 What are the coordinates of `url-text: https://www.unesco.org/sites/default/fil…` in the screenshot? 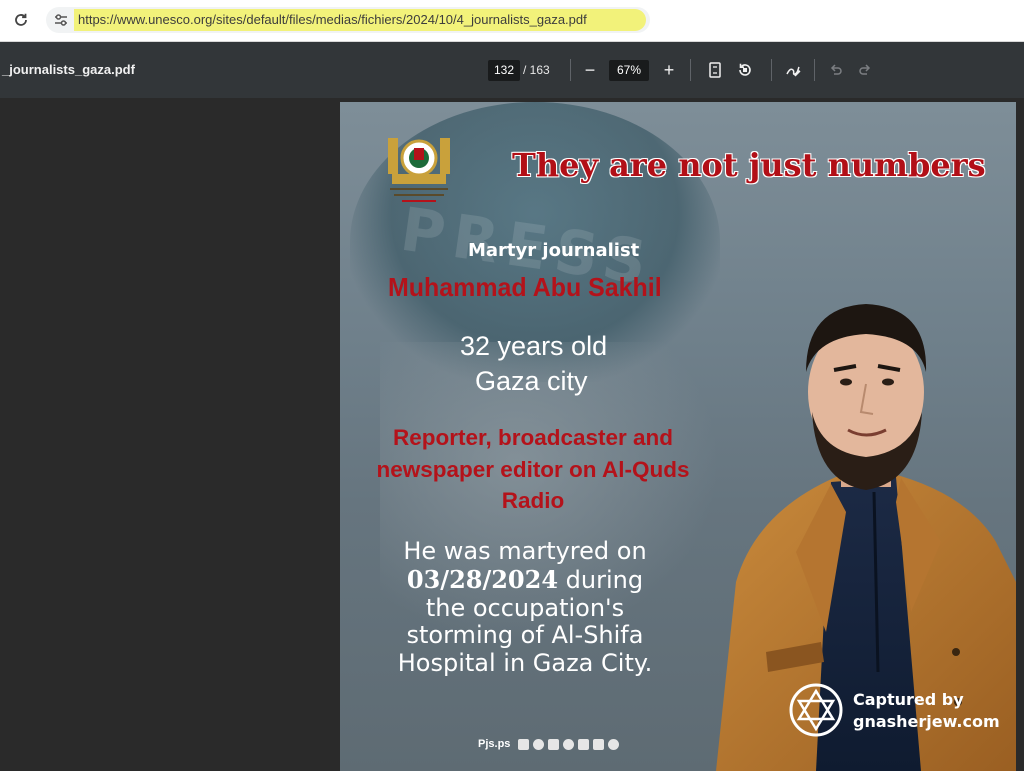 It's located at (332, 19).